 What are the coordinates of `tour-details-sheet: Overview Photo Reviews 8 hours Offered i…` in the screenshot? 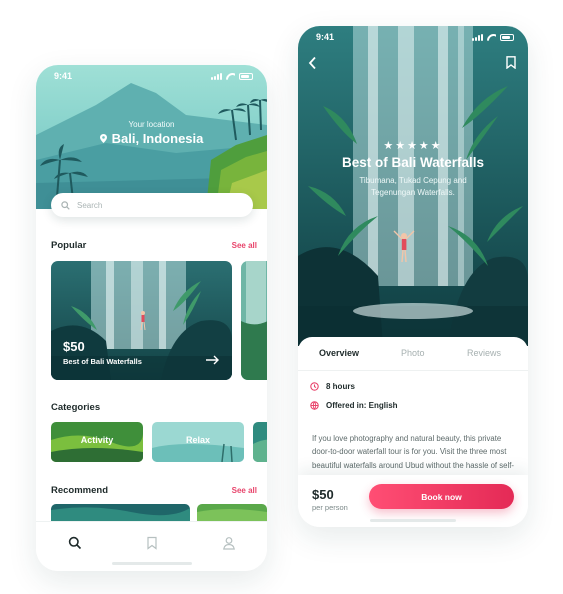 It's located at (413, 432).